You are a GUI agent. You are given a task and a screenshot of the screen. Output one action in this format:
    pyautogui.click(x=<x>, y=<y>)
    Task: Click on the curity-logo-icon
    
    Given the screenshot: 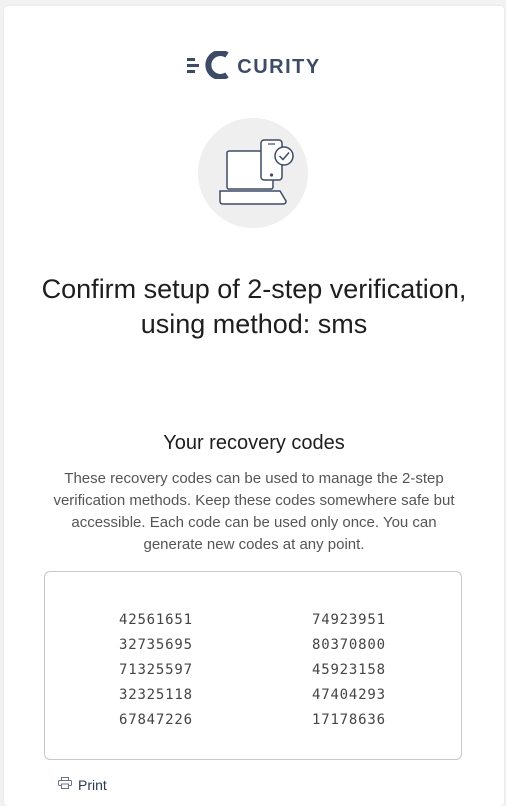 What is the action you would take?
    pyautogui.click(x=209, y=66)
    